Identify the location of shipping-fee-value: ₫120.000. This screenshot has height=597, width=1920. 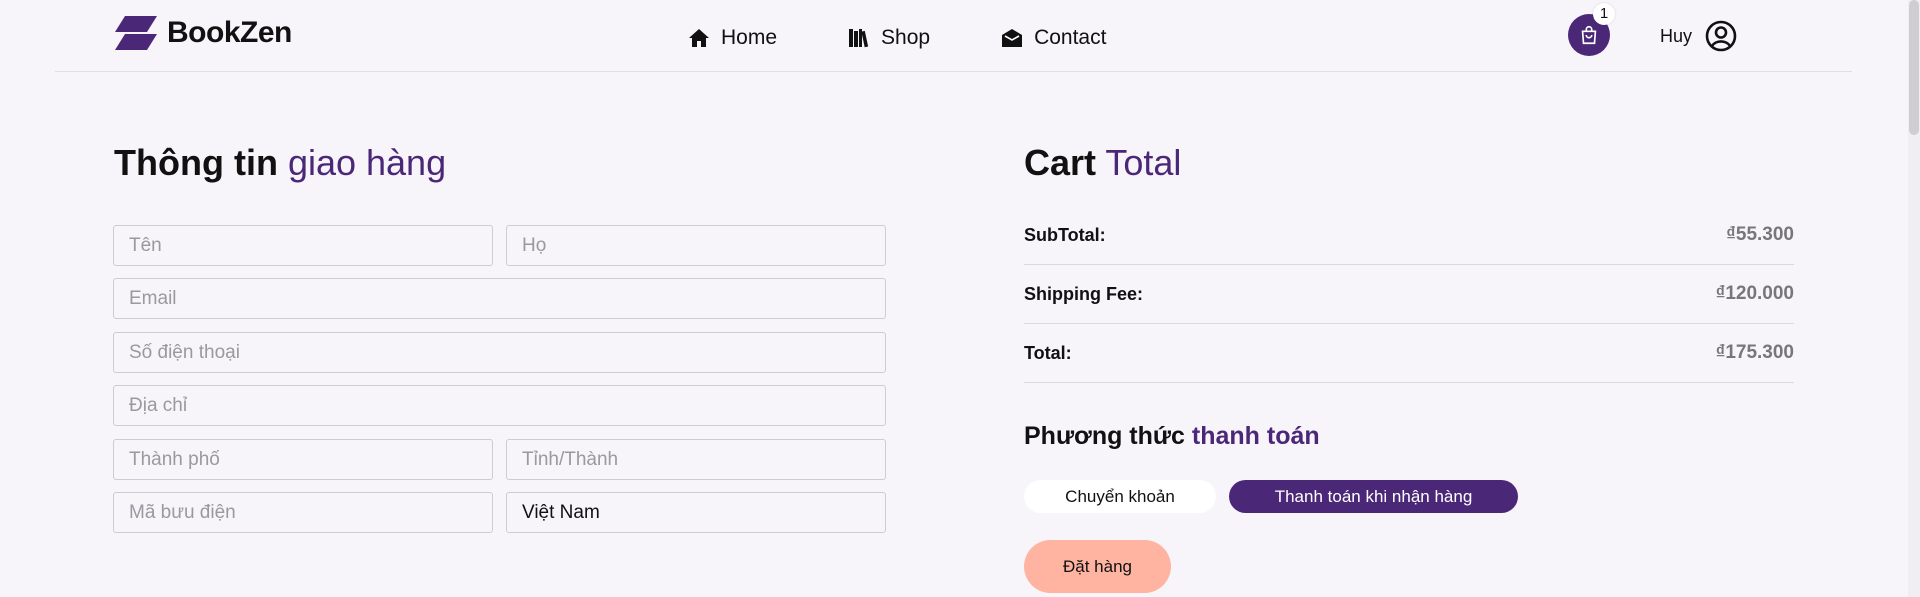
(1754, 293).